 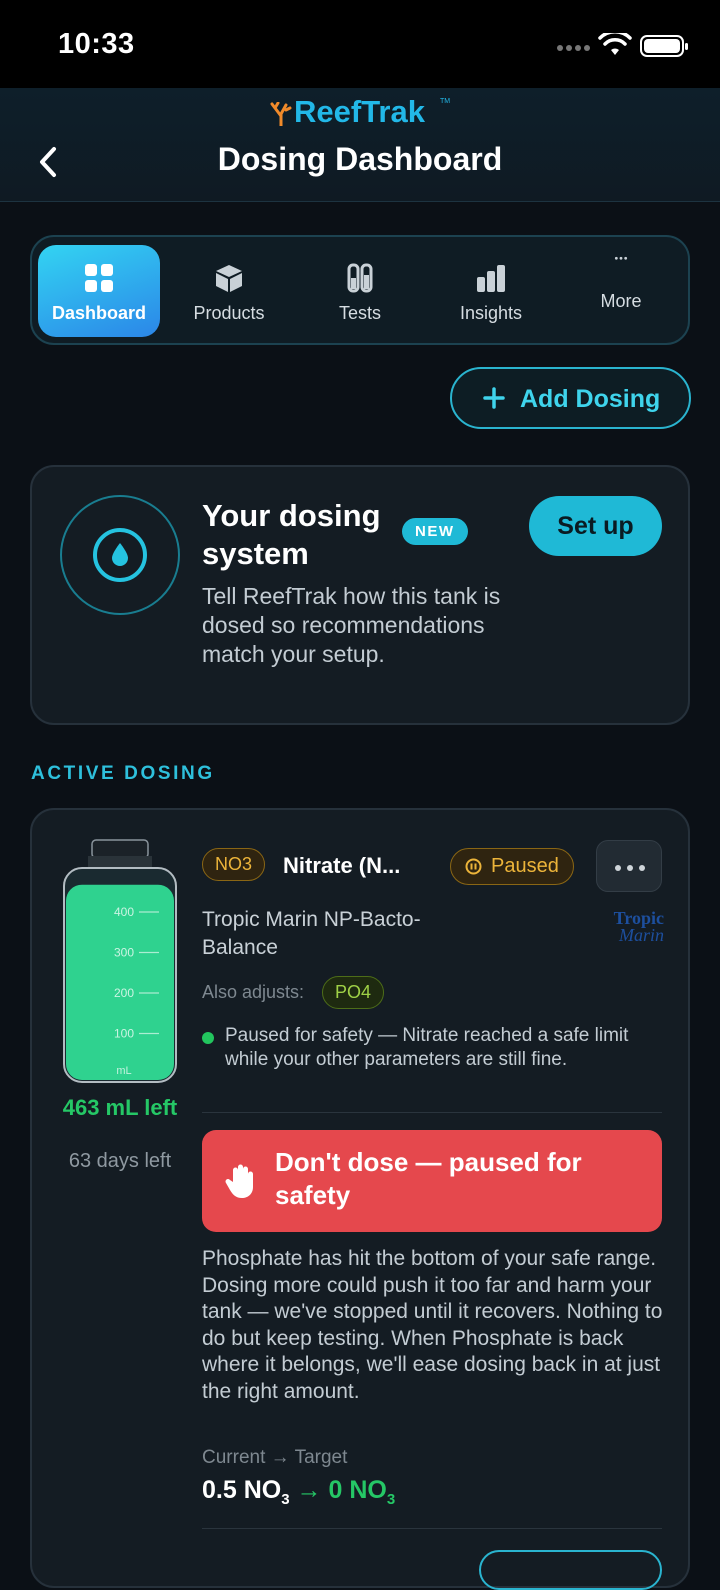 What do you see at coordinates (353, 992) in the screenshot?
I see `also-adjusts-chip: PO4` at bounding box center [353, 992].